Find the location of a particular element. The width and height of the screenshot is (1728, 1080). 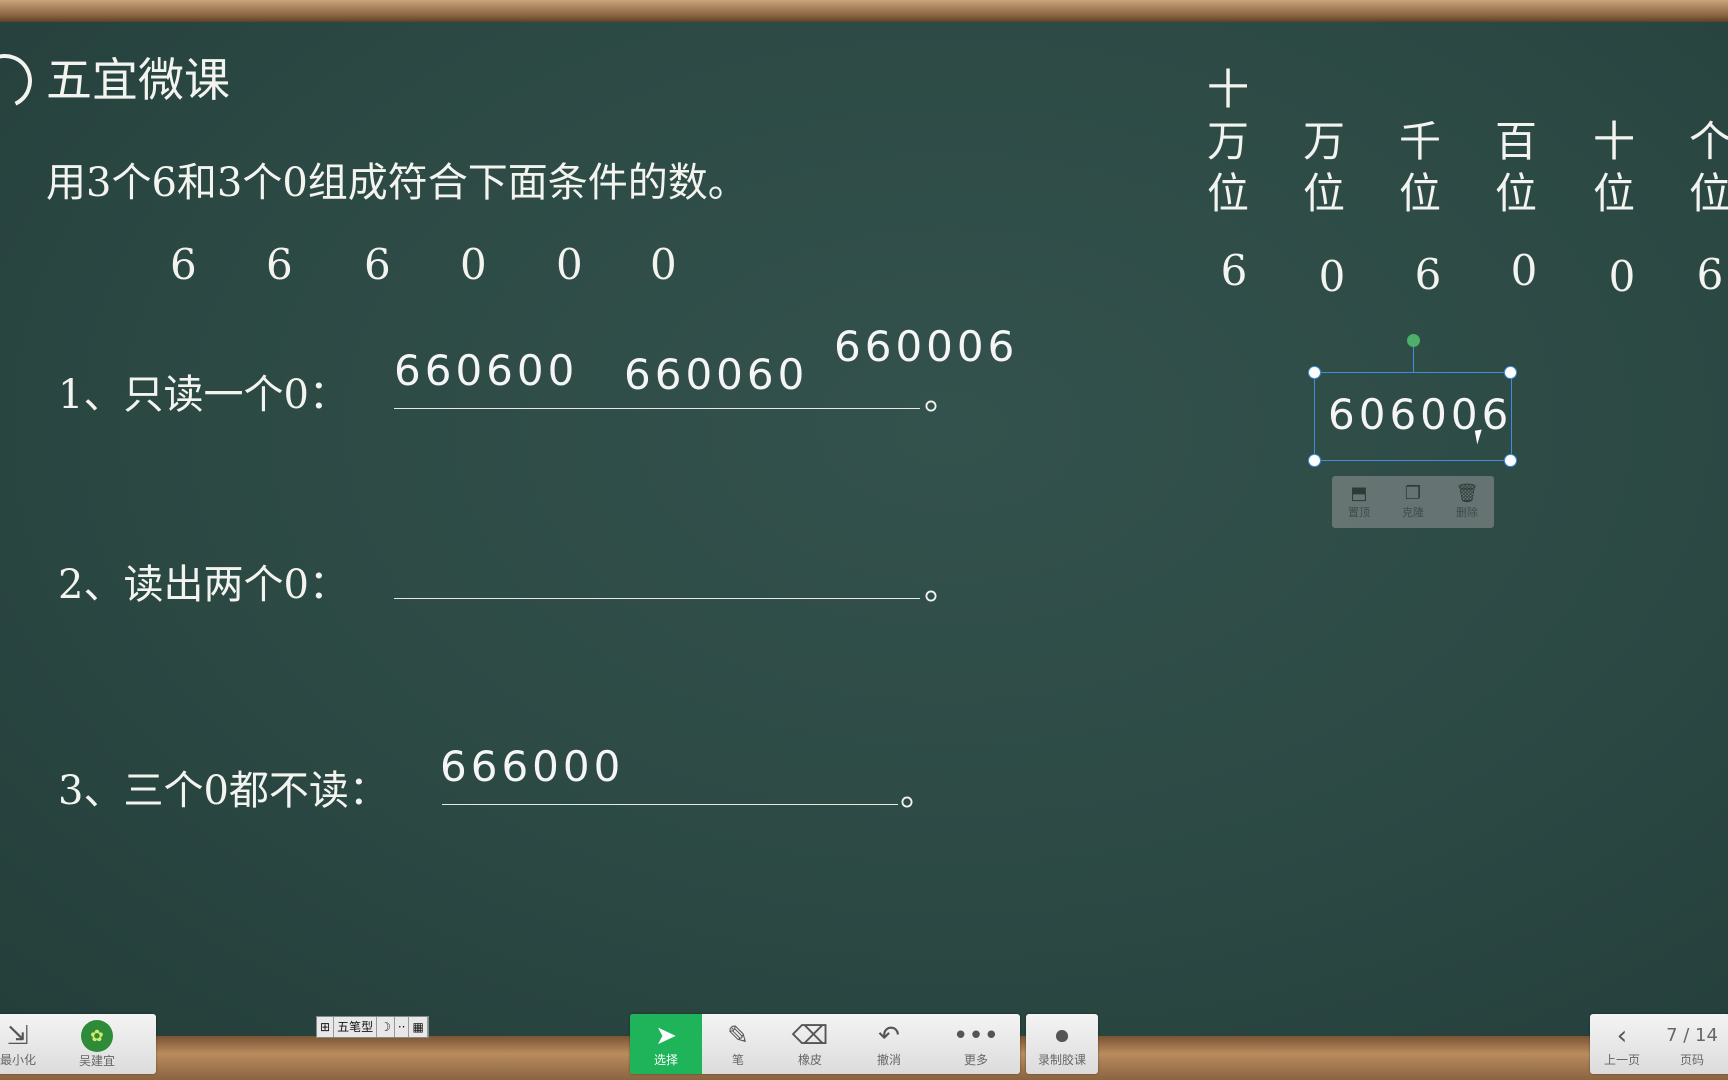

eraser-icon: ⌫ is located at coordinates (810, 1035).